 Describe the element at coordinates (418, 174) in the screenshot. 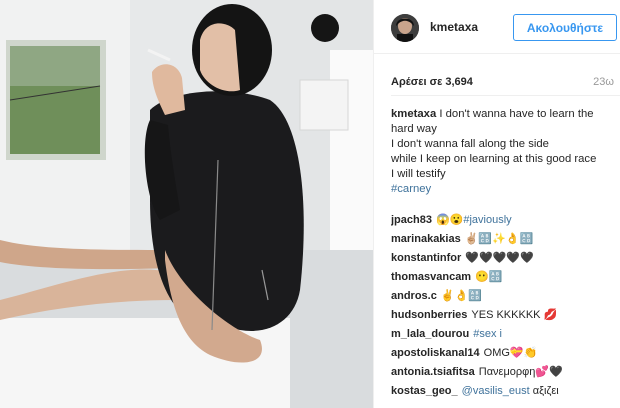

I see `caption-line: I will testify` at that location.